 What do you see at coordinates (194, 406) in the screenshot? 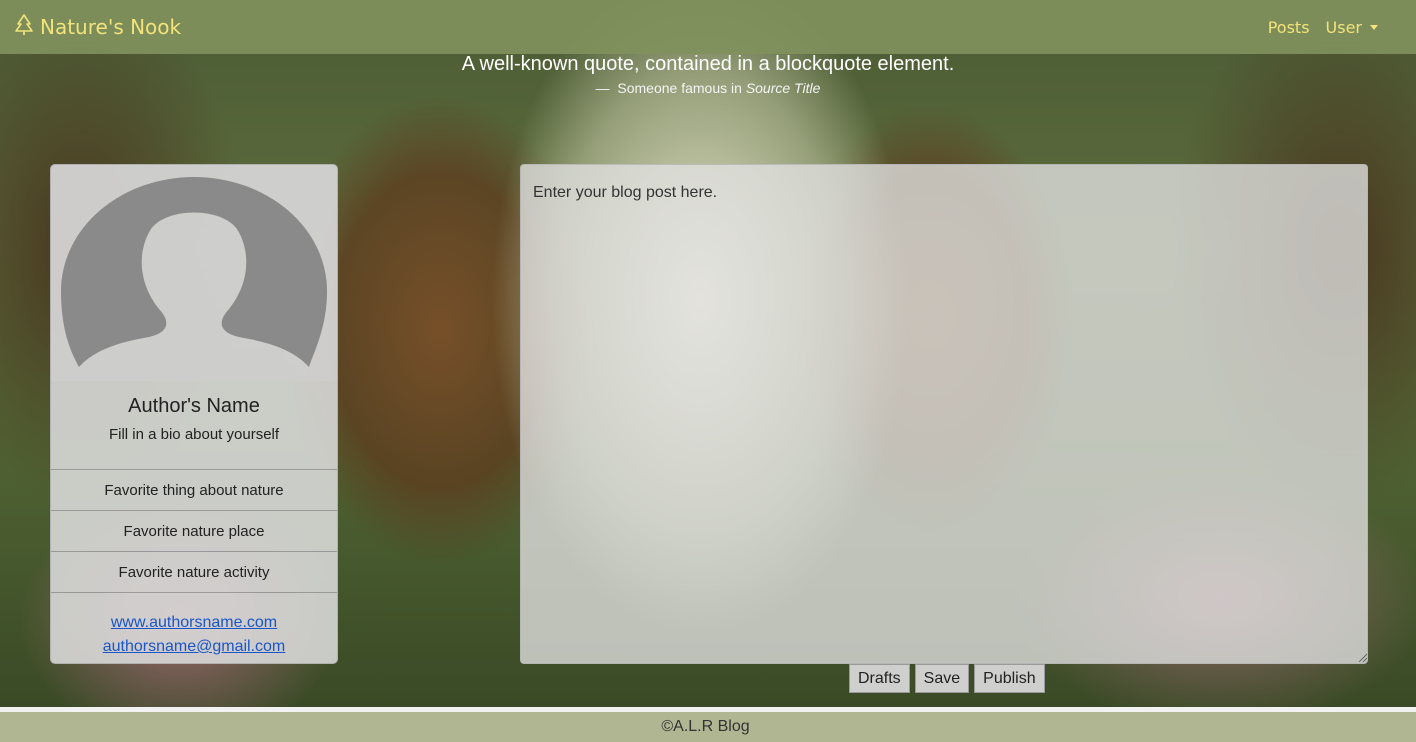
I see `author-name: Author's Name` at bounding box center [194, 406].